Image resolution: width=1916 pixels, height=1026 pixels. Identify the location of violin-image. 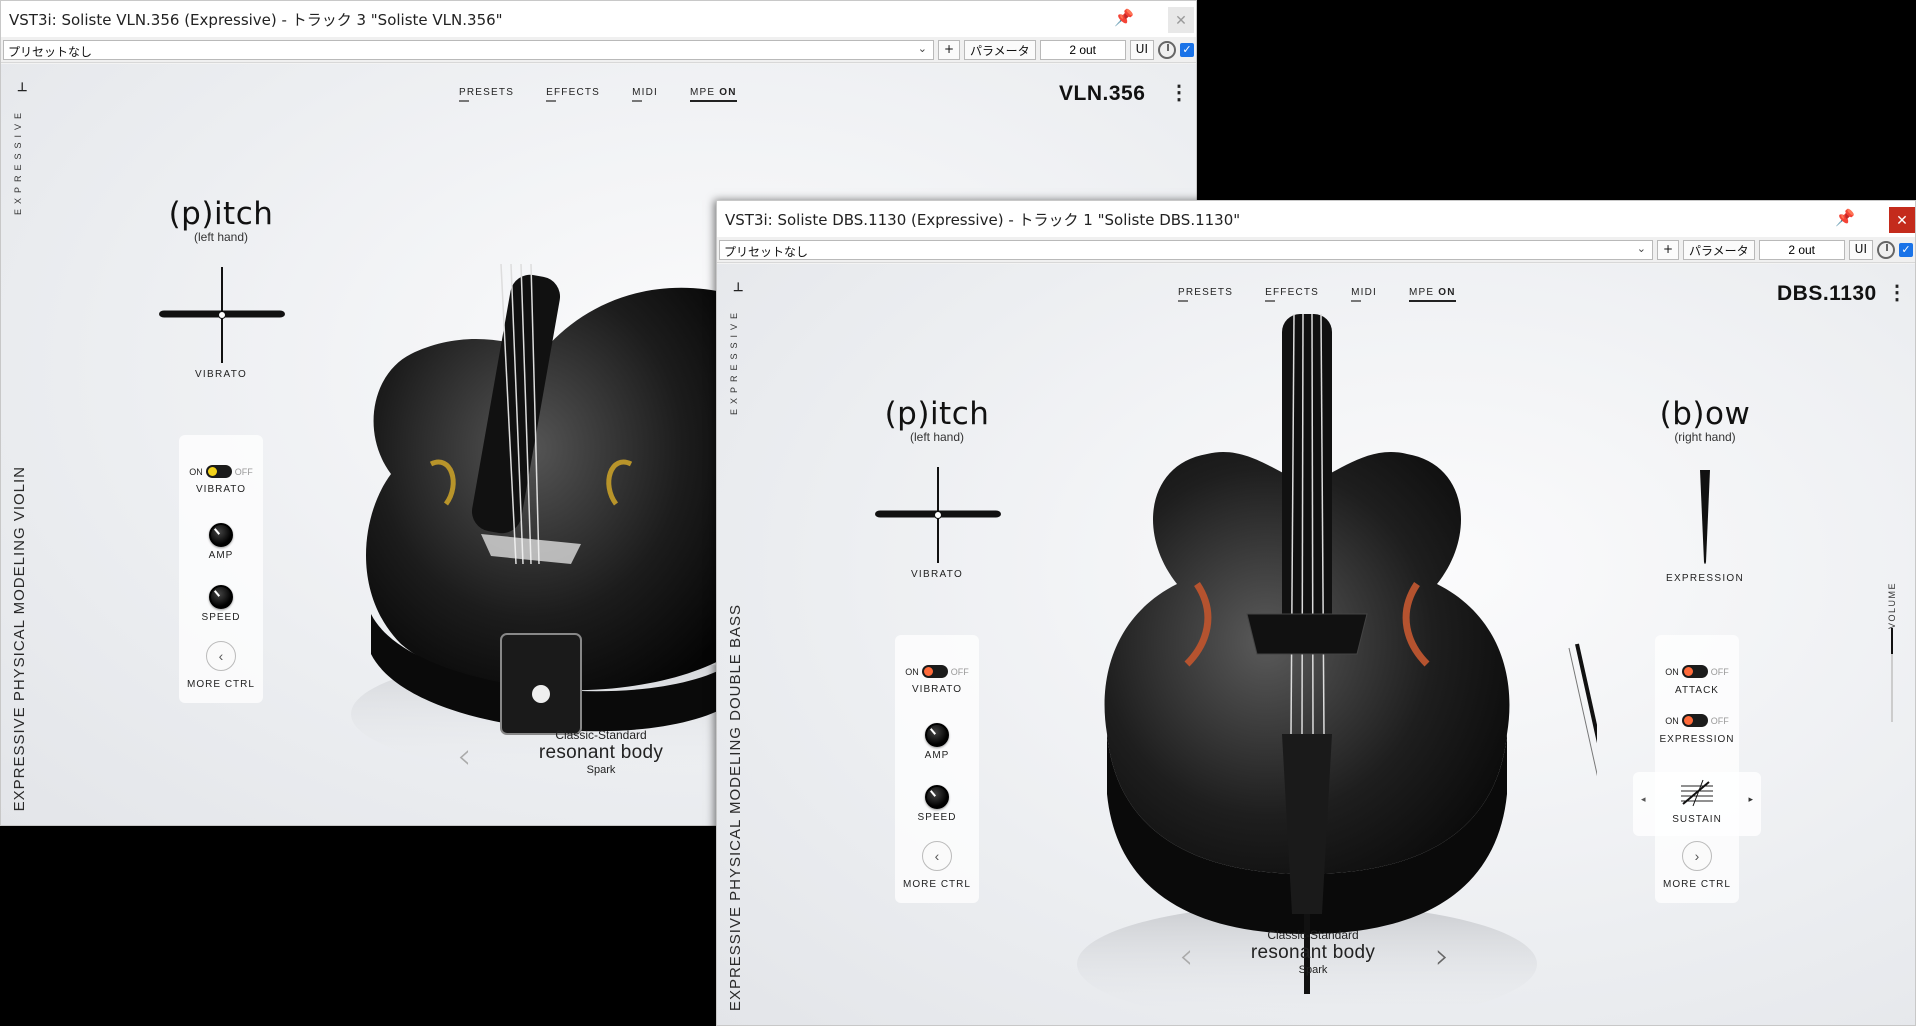
(541, 518).